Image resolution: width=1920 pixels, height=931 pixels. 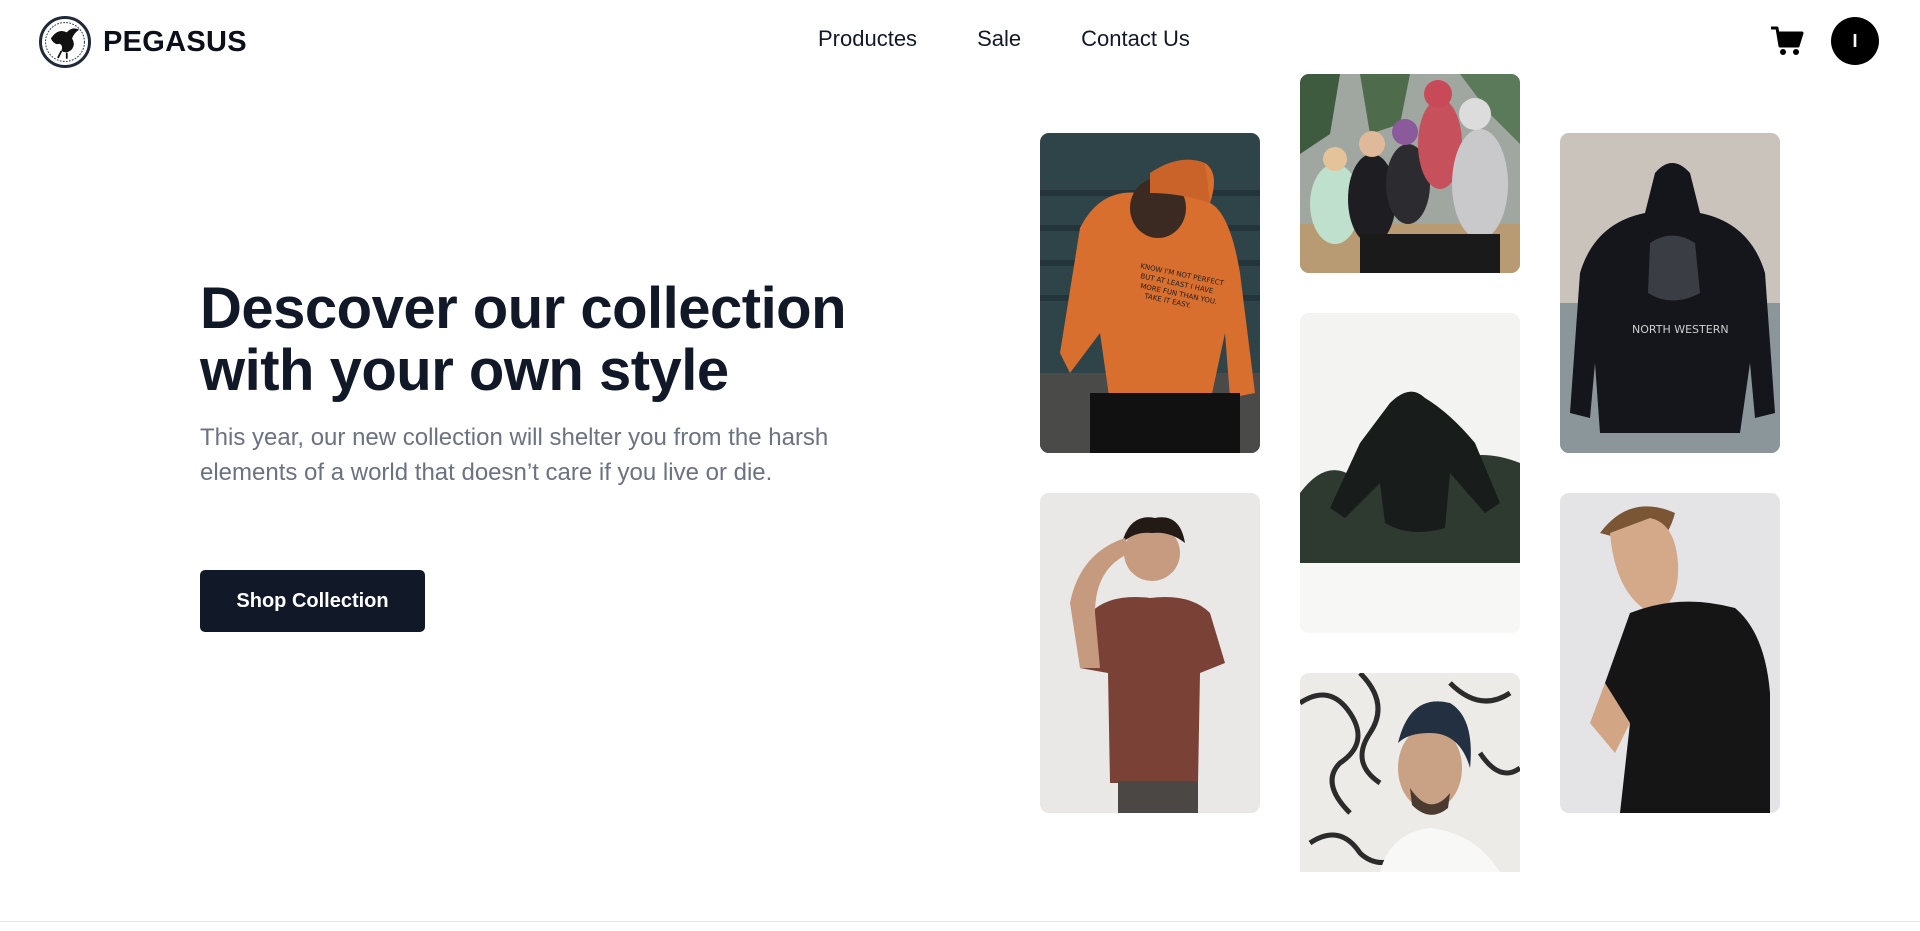 I want to click on avatar-initial: I, so click(x=1855, y=40).